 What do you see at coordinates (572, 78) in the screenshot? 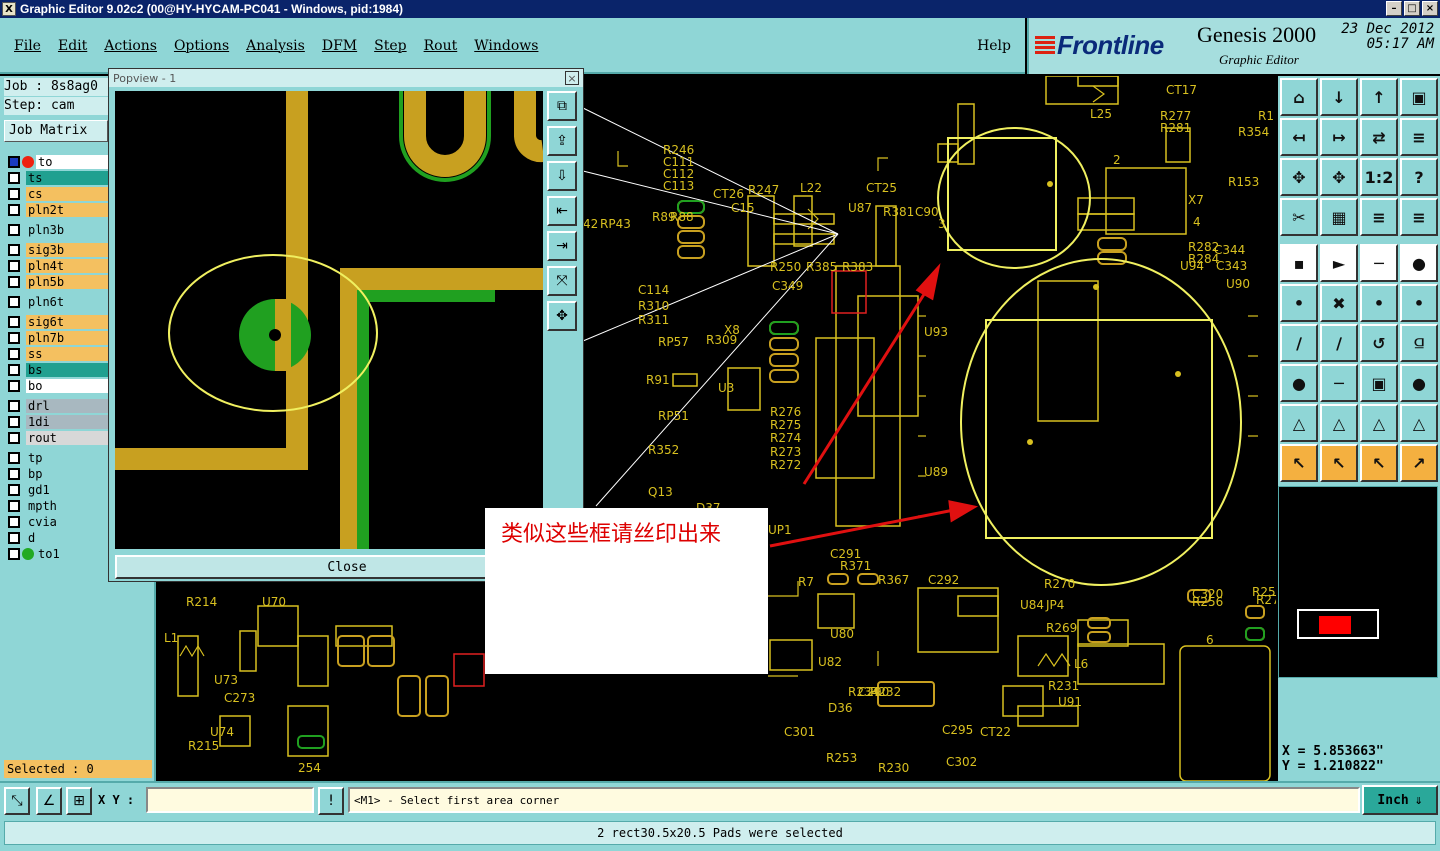
I see `popview-close-icon: ×` at bounding box center [572, 78].